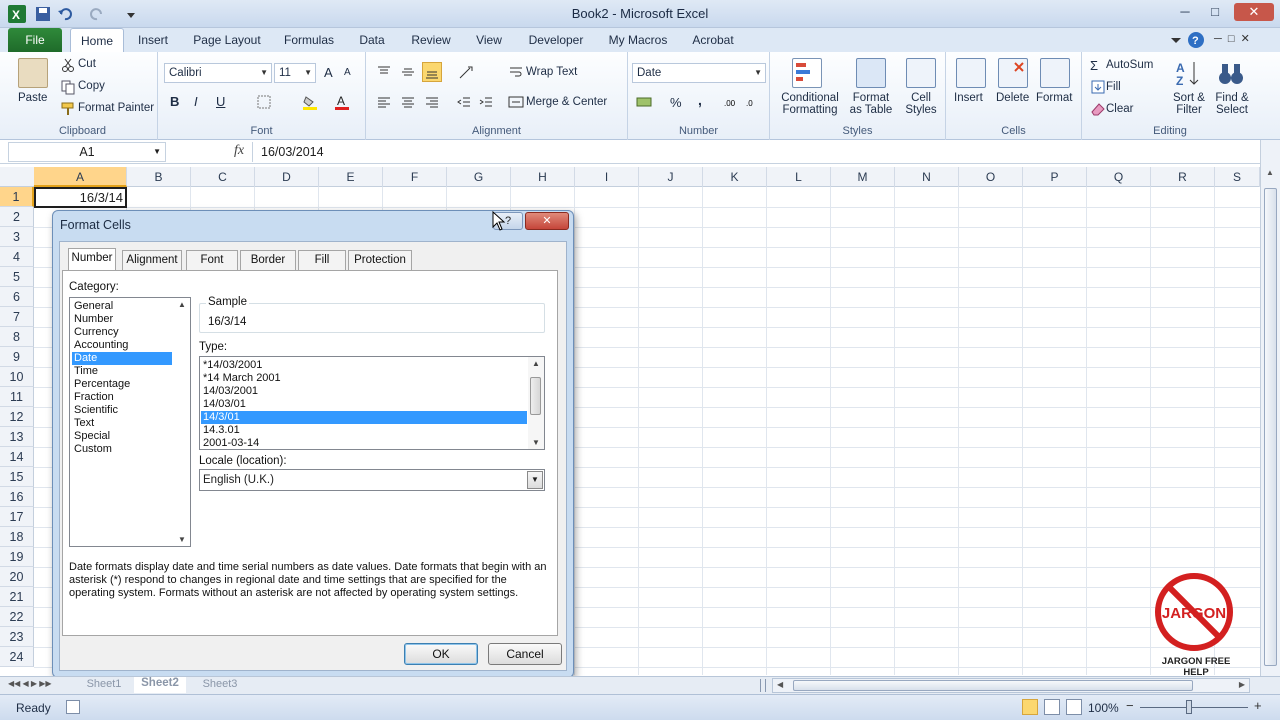 This screenshot has width=1280, height=720. I want to click on column-header-i: I, so click(607, 177).